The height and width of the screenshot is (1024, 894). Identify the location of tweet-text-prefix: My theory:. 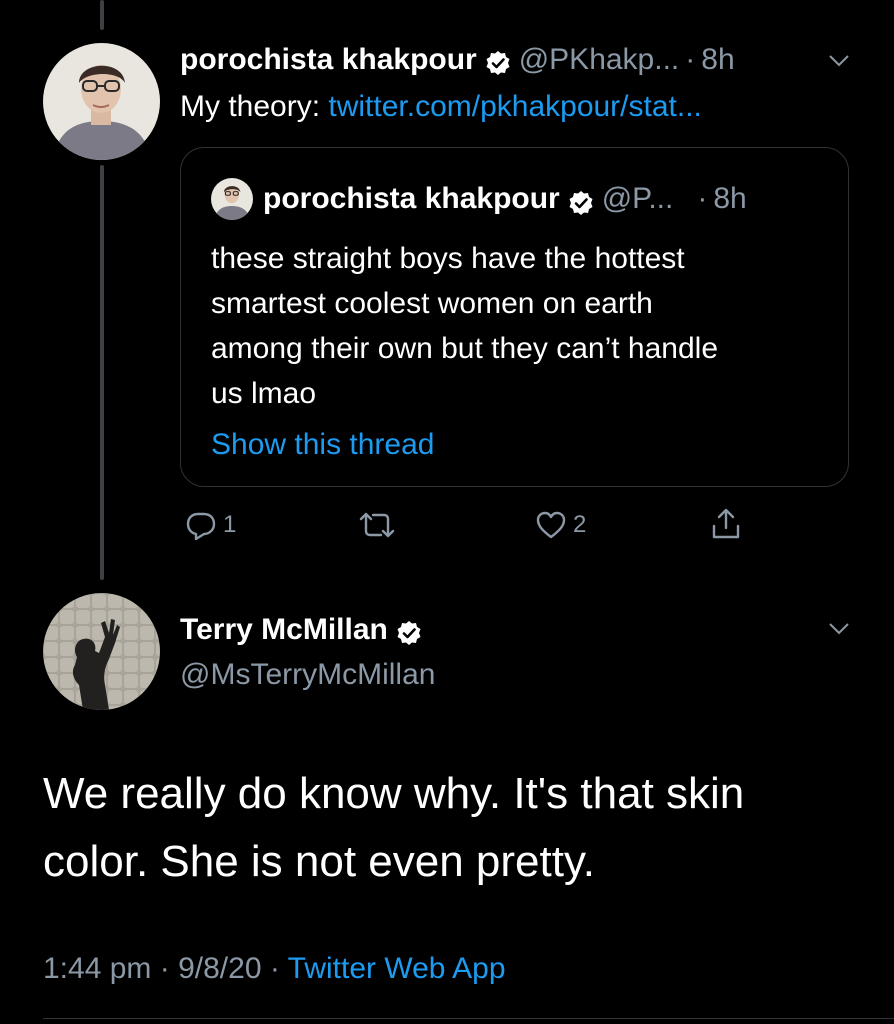
(254, 106).